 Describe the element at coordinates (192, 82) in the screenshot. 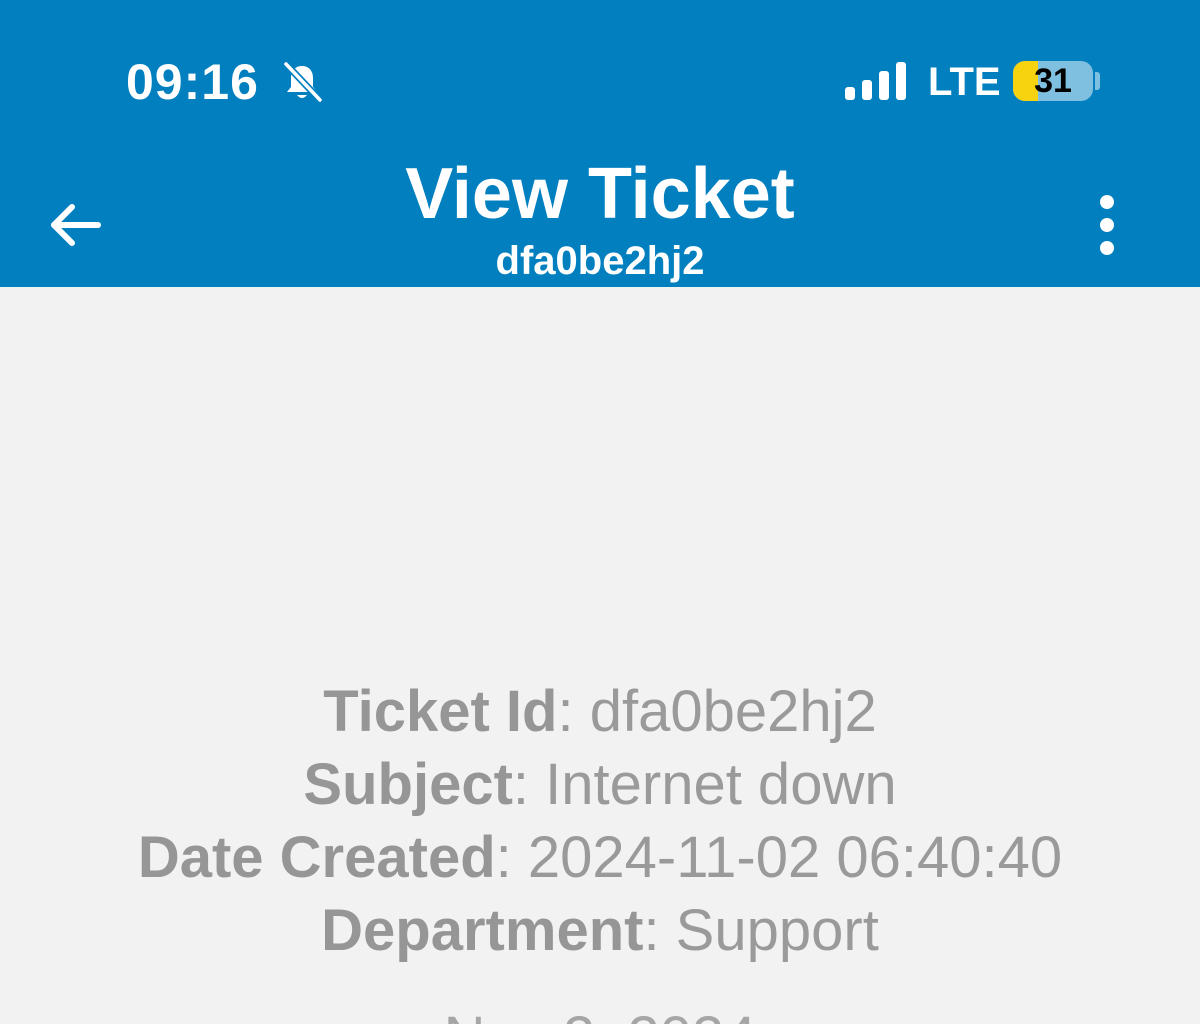

I see `status-time: 09:16` at that location.